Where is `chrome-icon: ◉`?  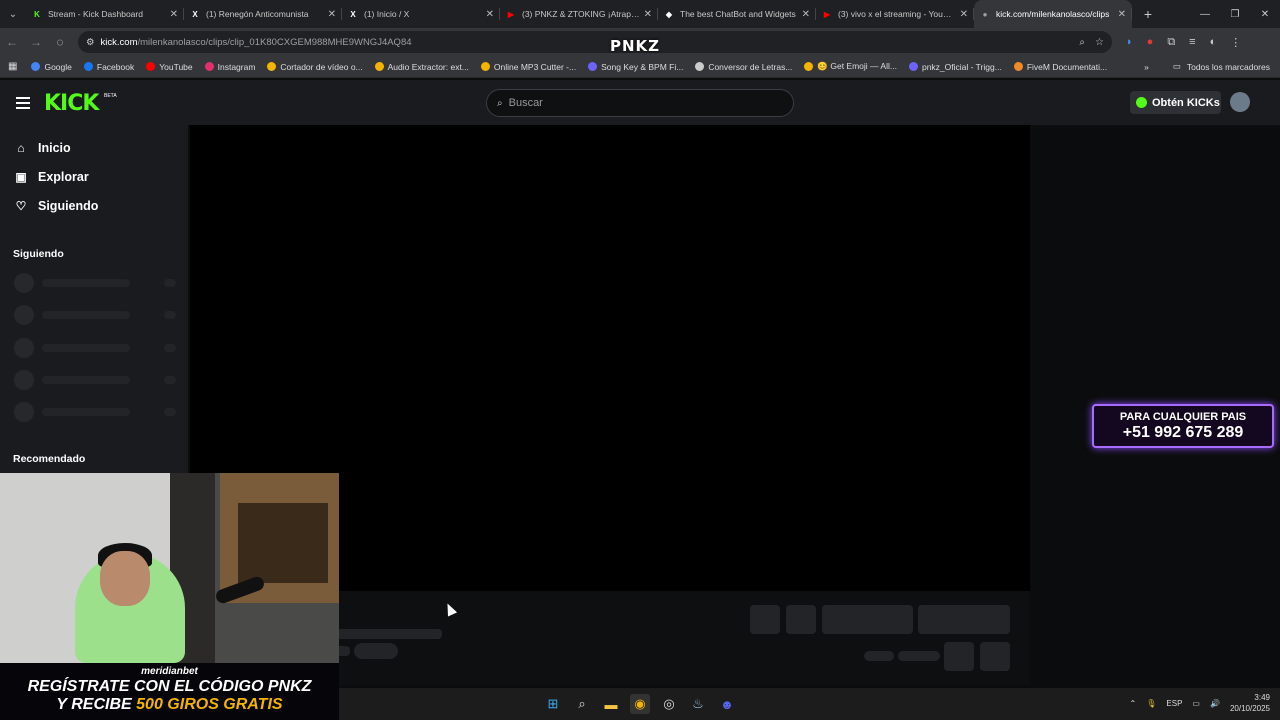 chrome-icon: ◉ is located at coordinates (640, 704).